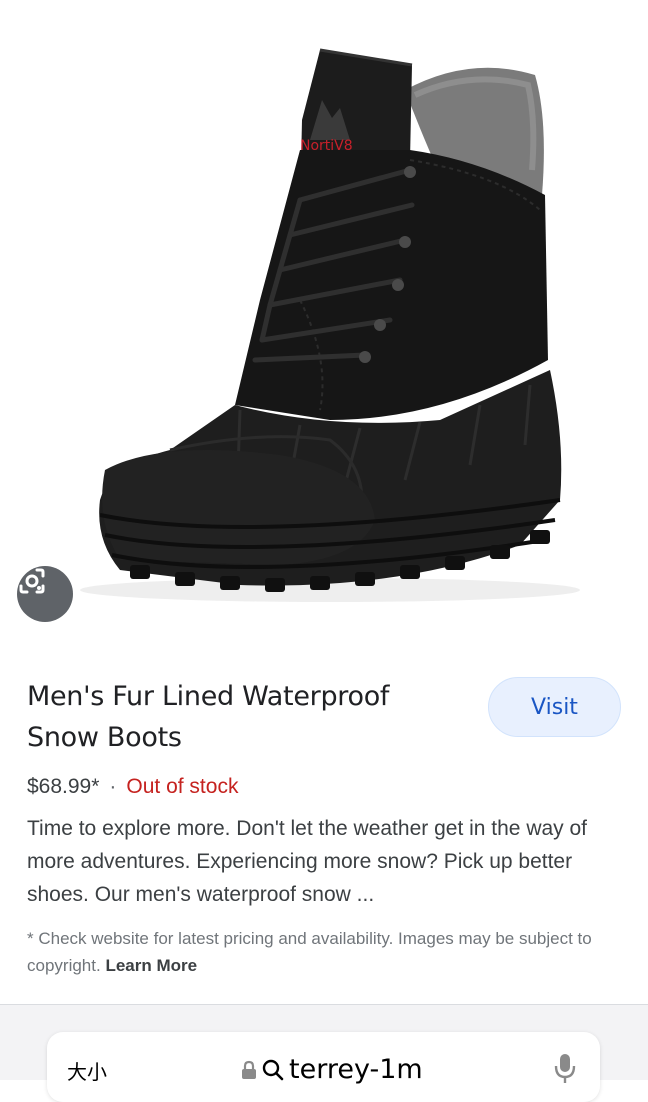 This screenshot has width=648, height=1102. I want to click on search-icon, so click(273, 1069).